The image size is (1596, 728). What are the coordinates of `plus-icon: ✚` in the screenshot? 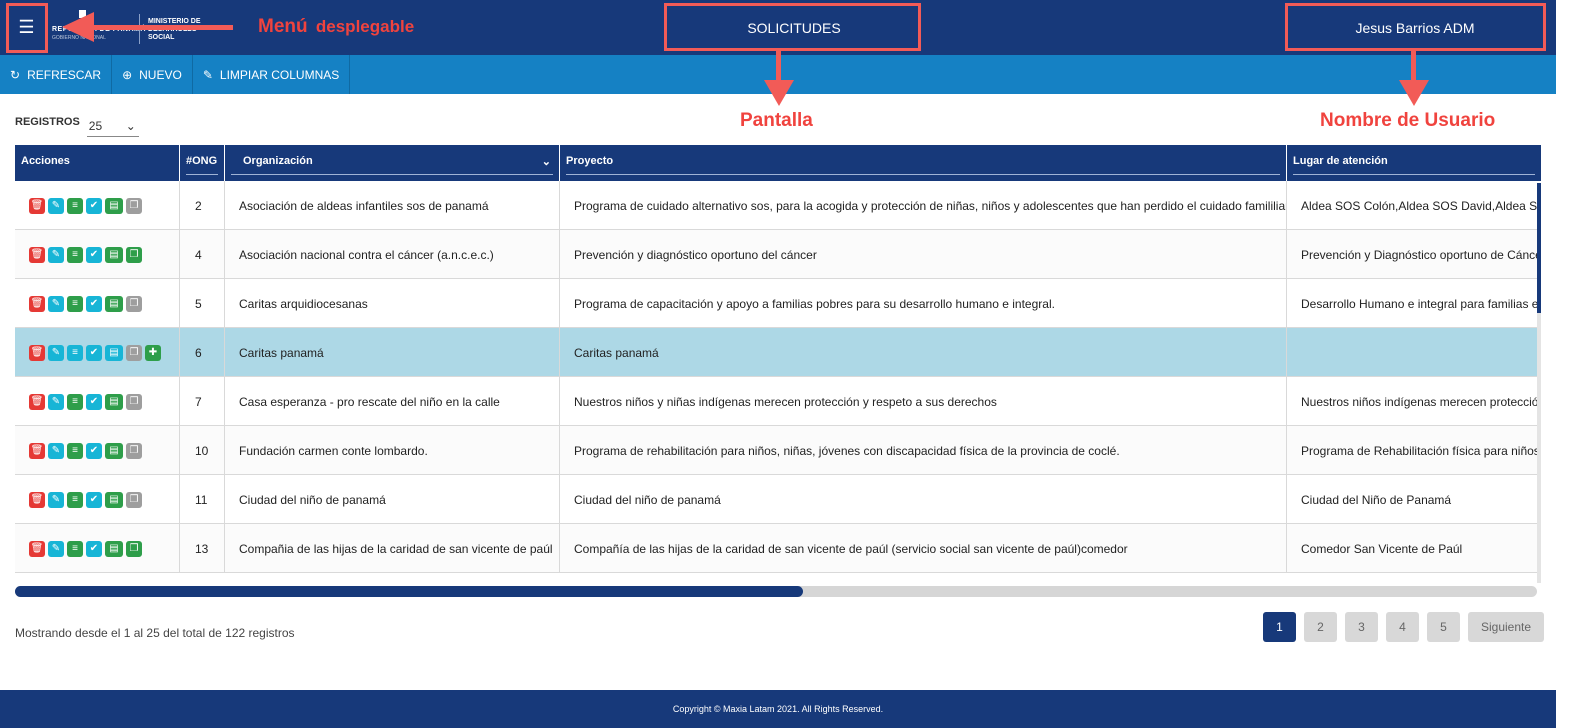 It's located at (153, 352).